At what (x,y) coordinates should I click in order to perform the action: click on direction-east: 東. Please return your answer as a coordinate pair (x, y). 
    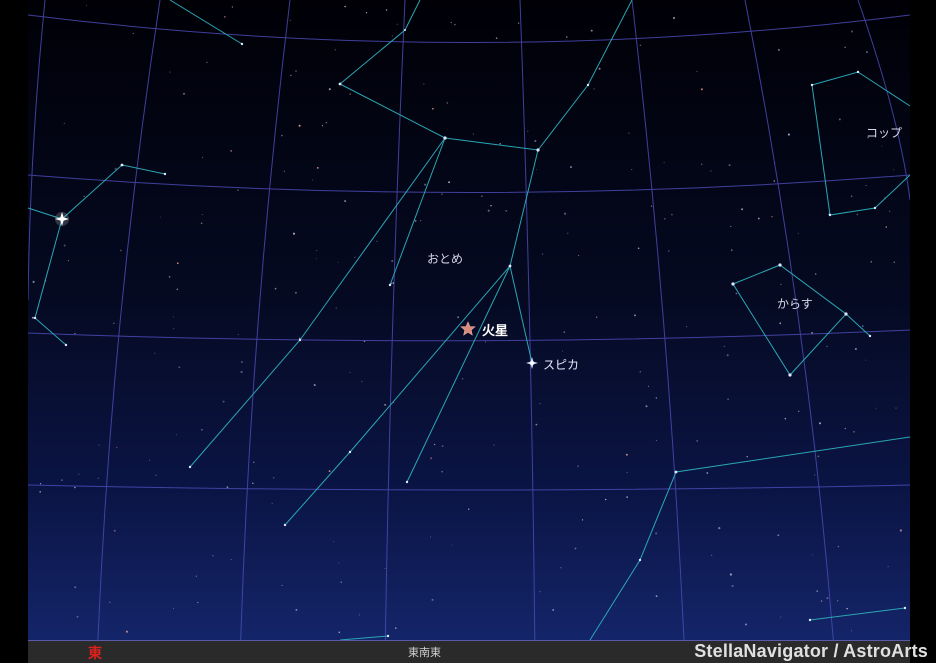
    Looking at the image, I should click on (95, 654).